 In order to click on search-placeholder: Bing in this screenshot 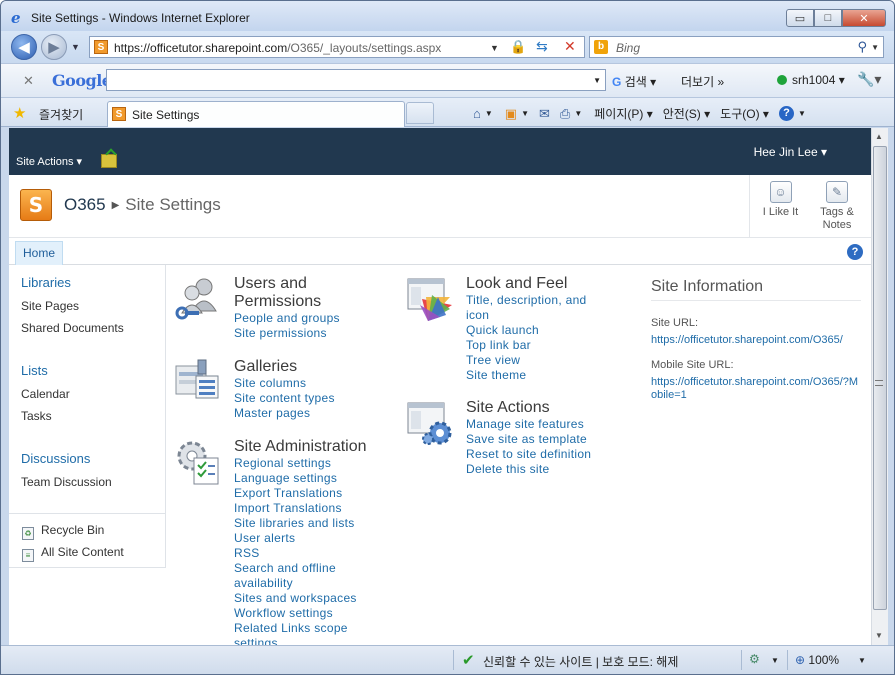, I will do `click(628, 48)`.